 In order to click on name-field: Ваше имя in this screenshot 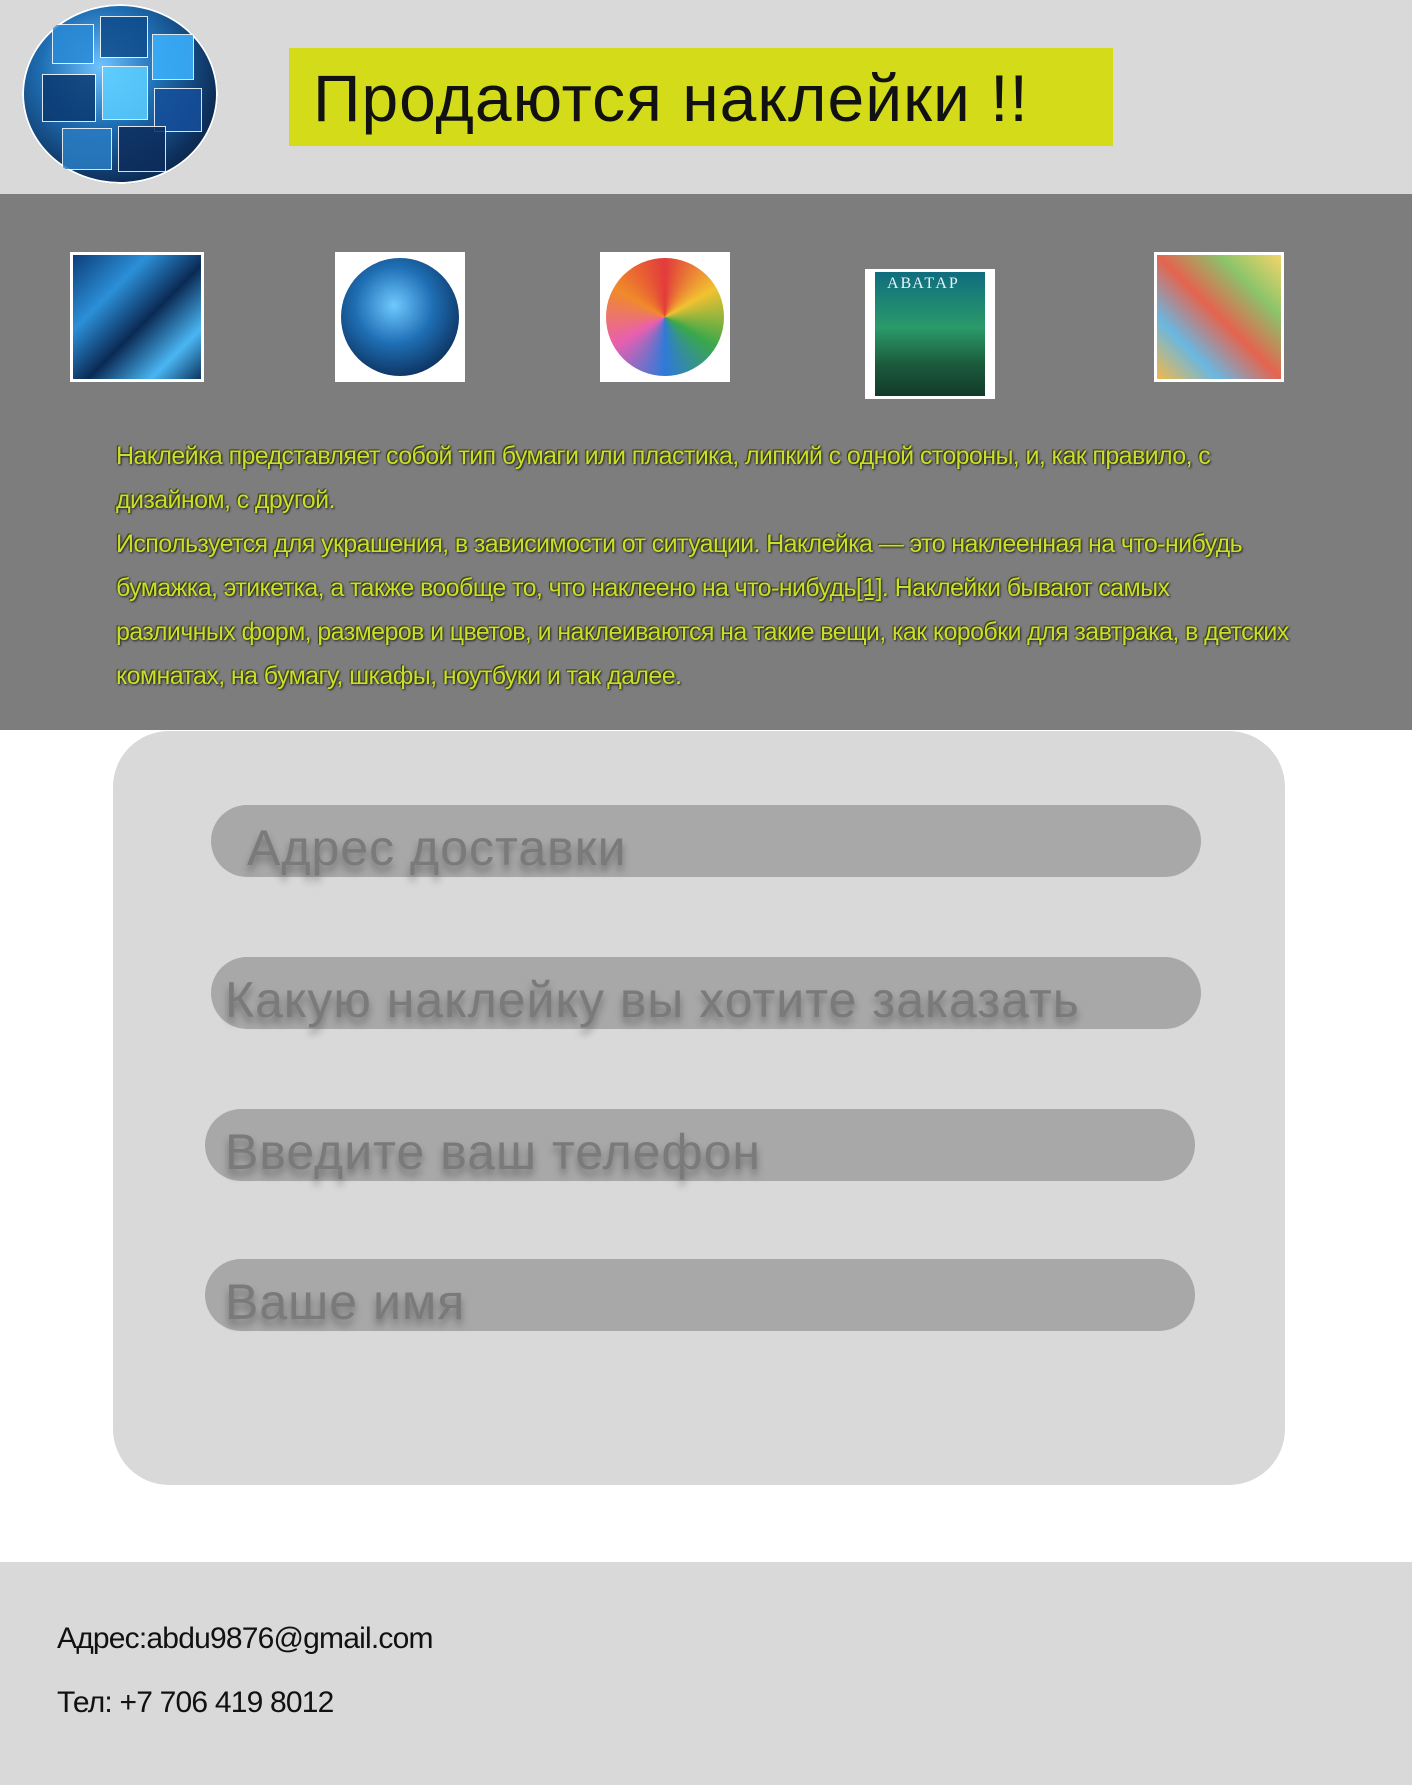, I will do `click(700, 1295)`.